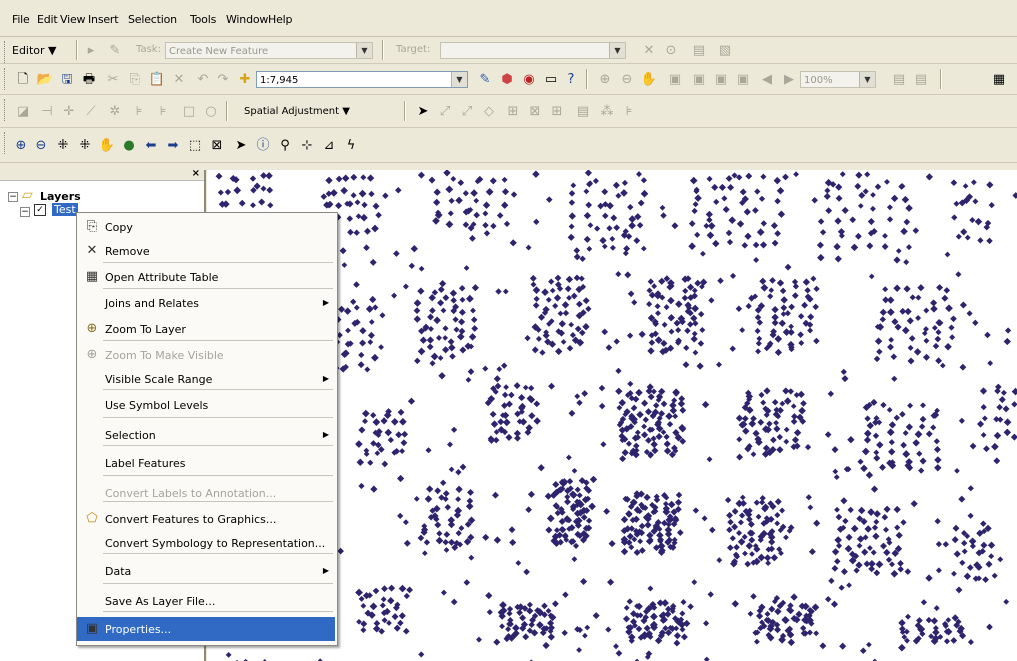 Image resolution: width=1017 pixels, height=661 pixels. I want to click on editor-menu-button: Editor ▼, so click(34, 50).